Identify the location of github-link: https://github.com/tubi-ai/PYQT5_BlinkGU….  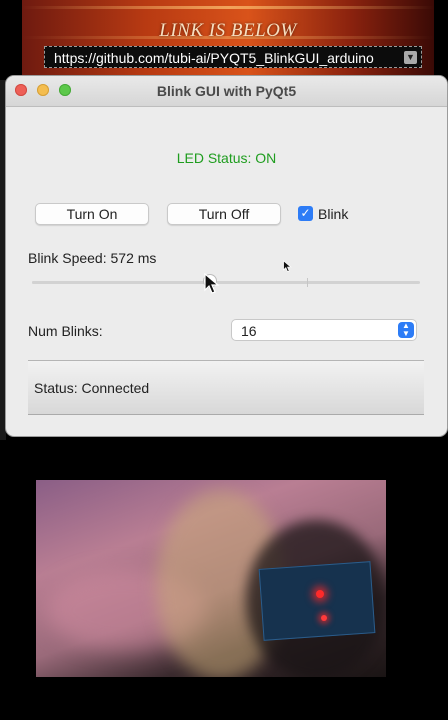
(214, 58).